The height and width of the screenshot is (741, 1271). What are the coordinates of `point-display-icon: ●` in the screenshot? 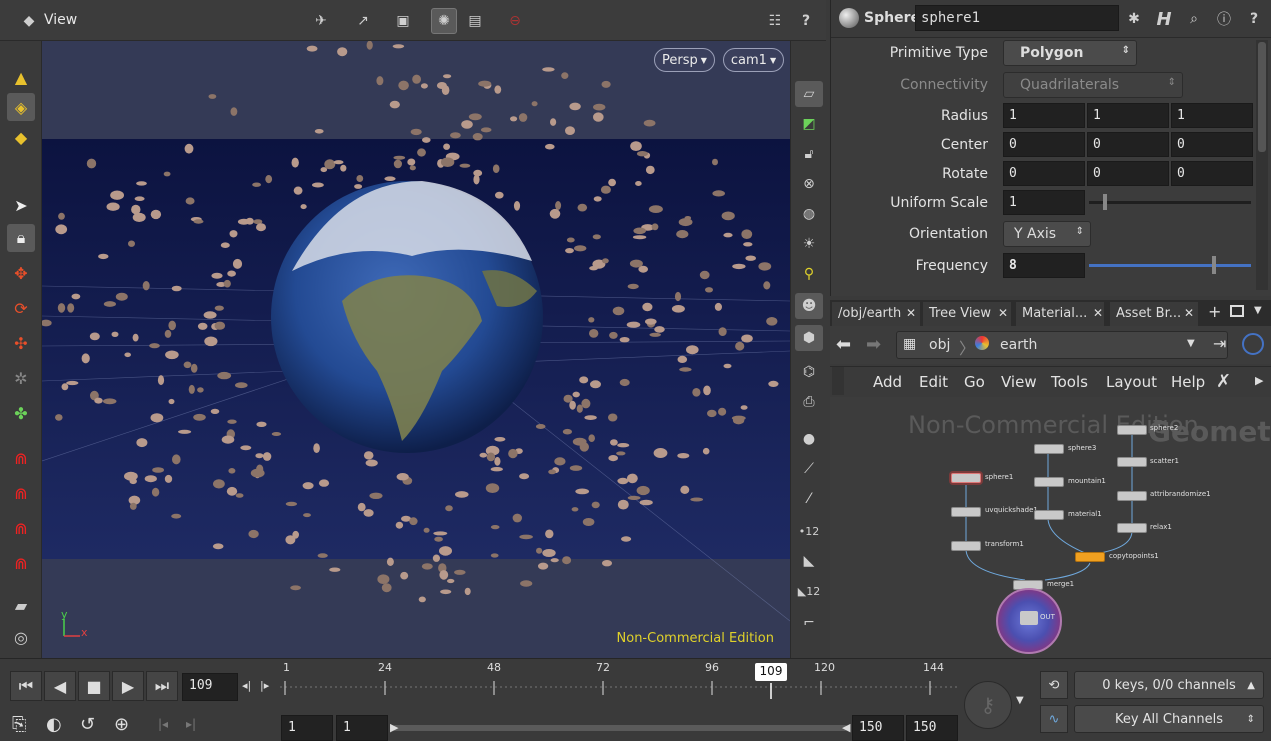 It's located at (809, 439).